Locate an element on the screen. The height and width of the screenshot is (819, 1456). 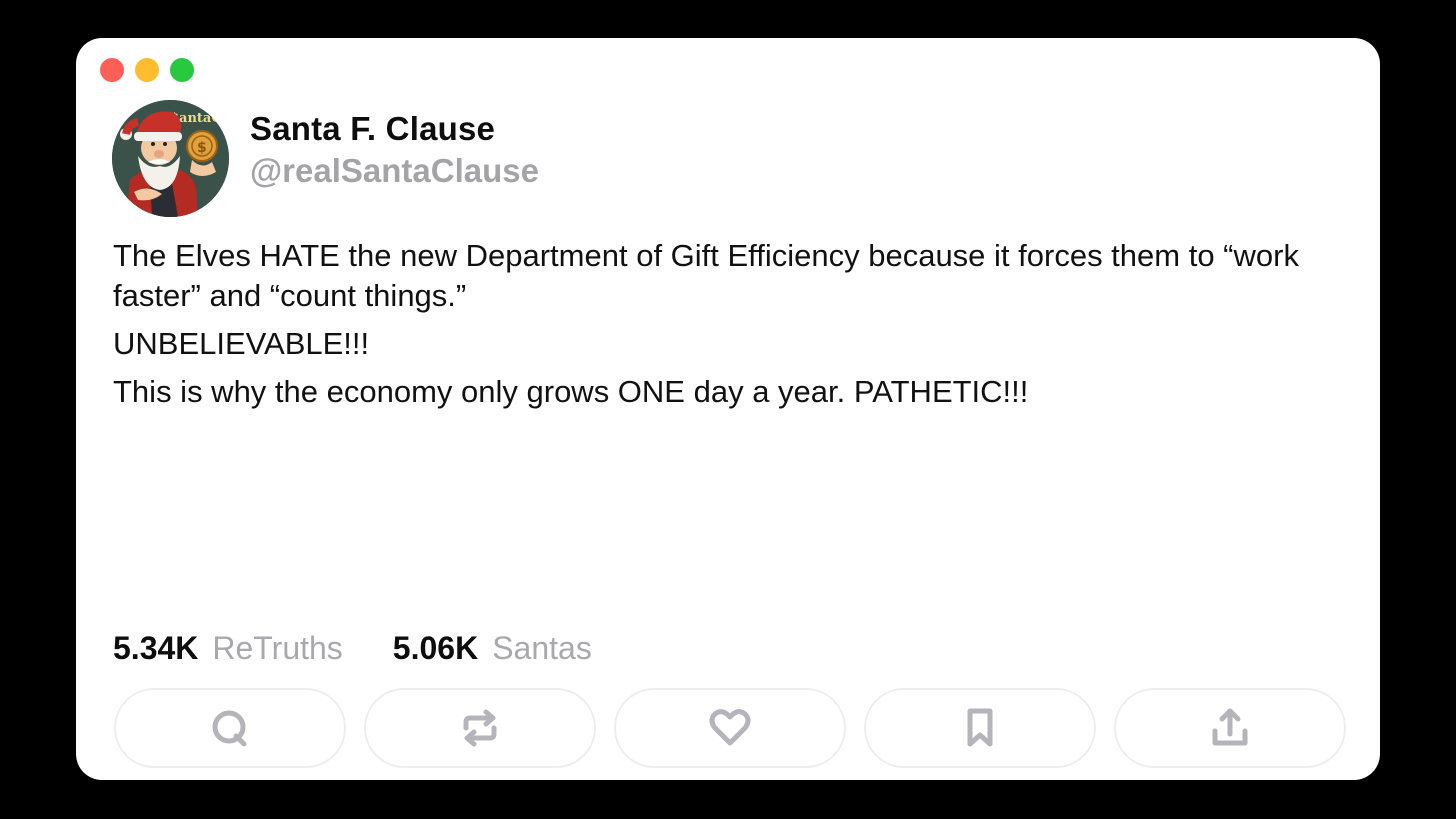
reply-button is located at coordinates (230, 728).